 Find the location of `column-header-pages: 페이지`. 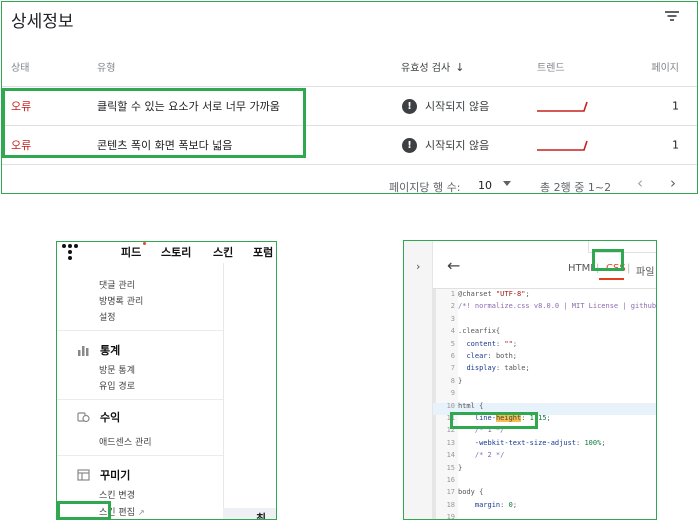

column-header-pages: 페이지 is located at coordinates (665, 66).